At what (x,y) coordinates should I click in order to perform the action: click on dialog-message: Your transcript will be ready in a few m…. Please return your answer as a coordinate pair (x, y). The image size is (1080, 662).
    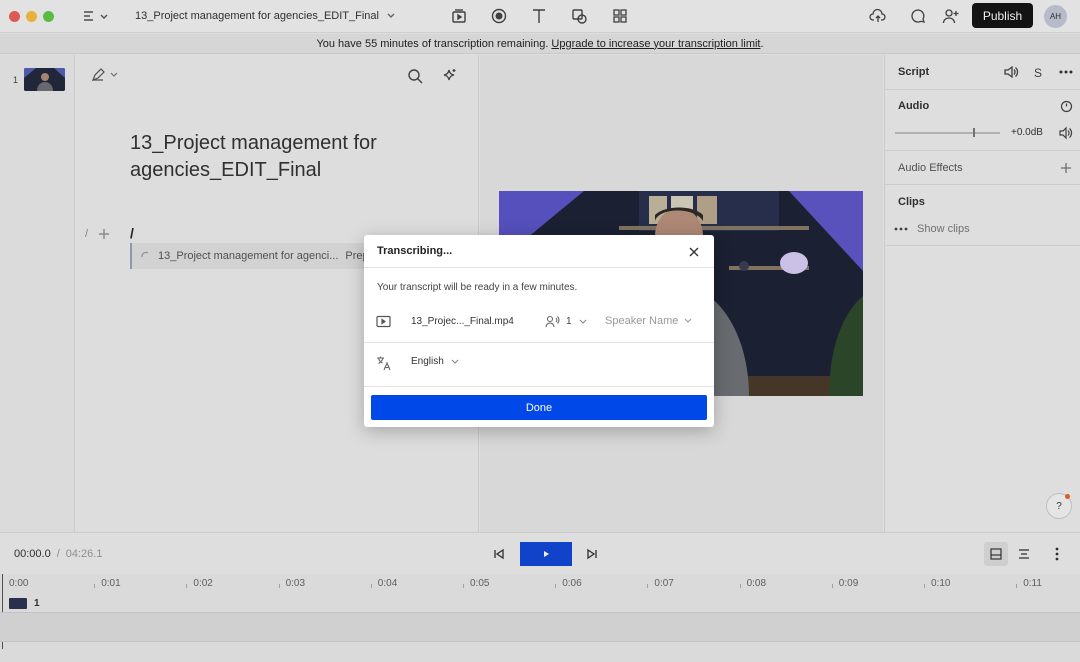
    Looking at the image, I should click on (477, 287).